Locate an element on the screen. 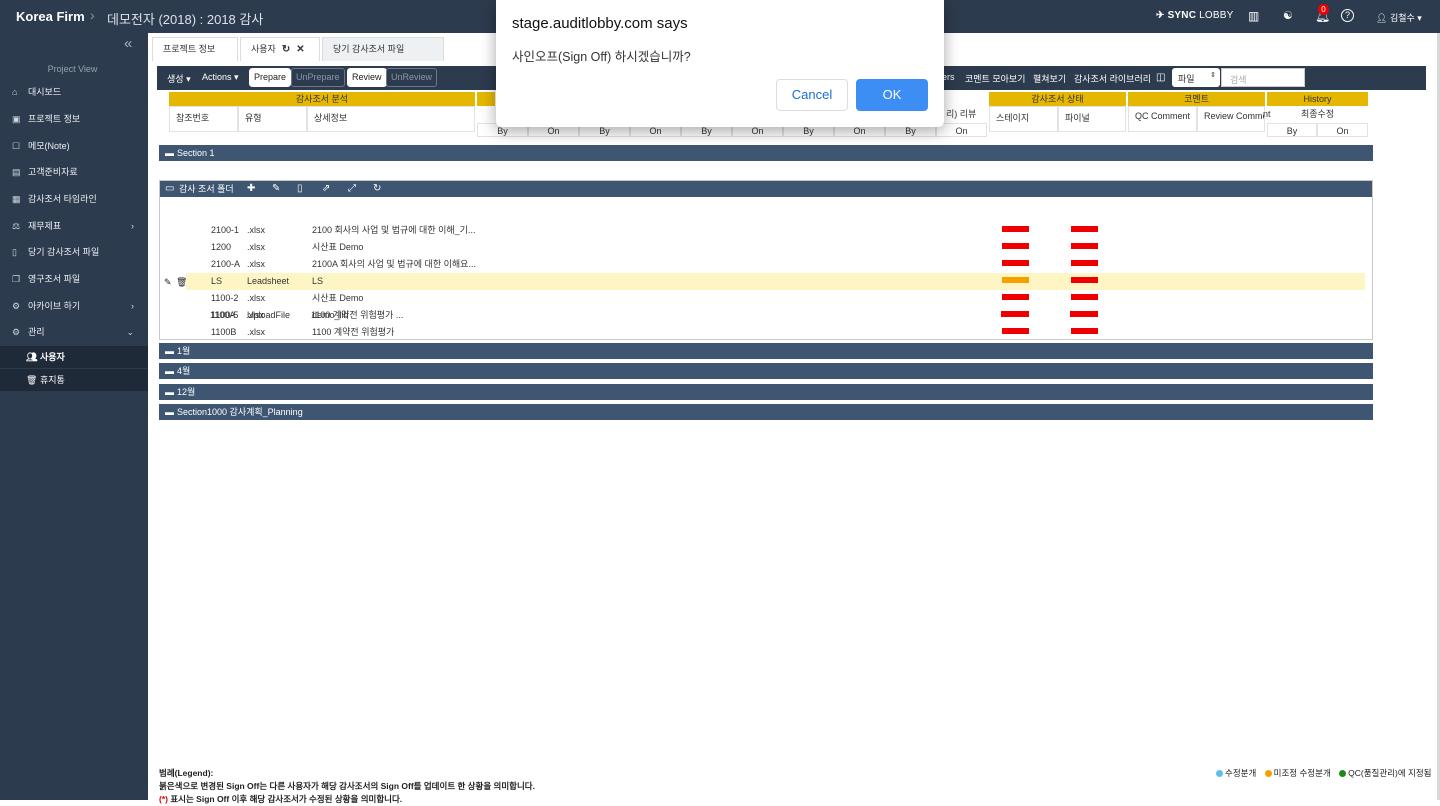 This screenshot has width=1440, height=806. column-review-comment: Review Comme is located at coordinates (1231, 119).